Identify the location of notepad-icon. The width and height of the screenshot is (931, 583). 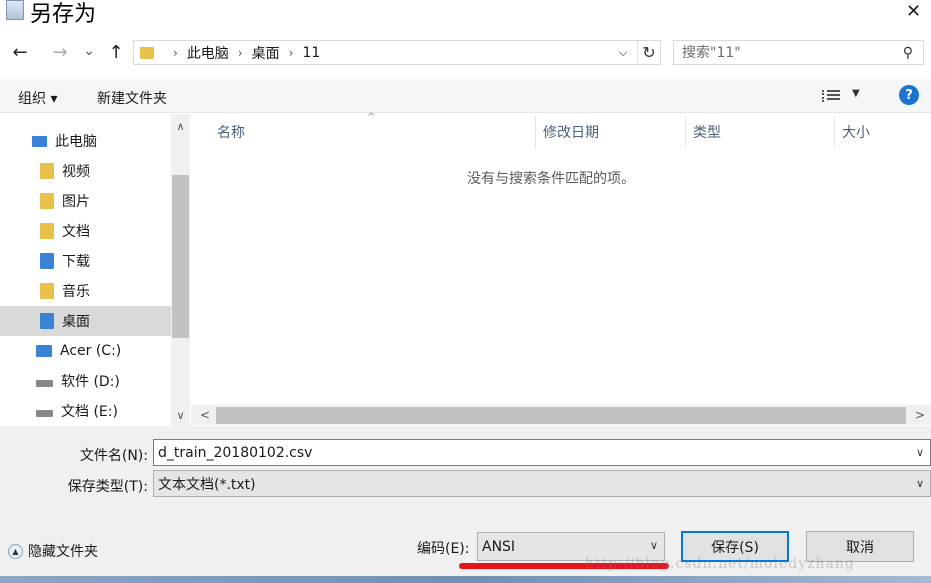
(15, 10).